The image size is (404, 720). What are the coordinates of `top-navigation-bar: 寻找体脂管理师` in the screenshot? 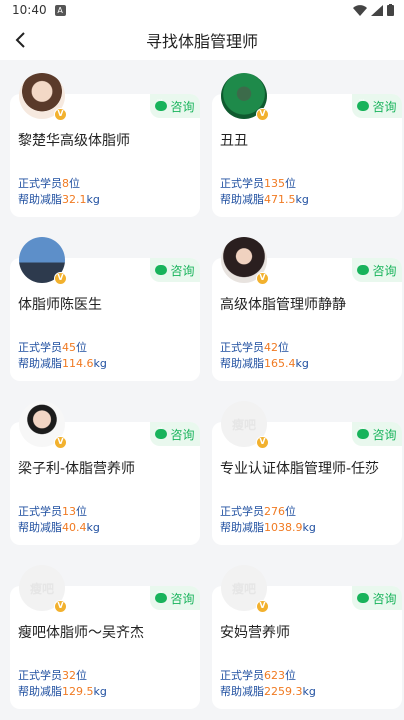 It's located at (202, 40).